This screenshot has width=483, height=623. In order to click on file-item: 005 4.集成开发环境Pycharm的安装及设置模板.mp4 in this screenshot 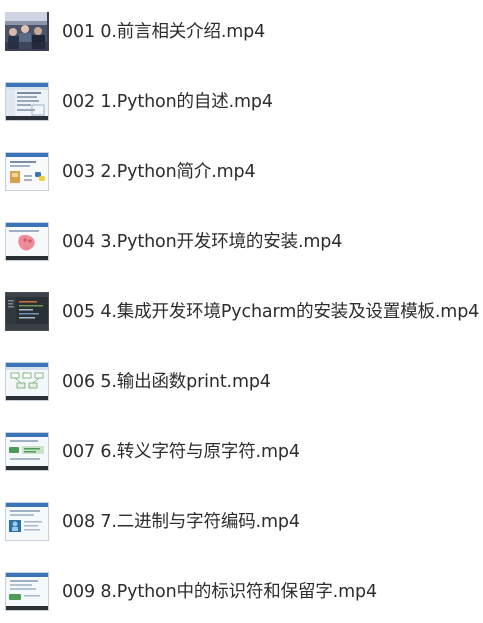, I will do `click(241, 312)`.